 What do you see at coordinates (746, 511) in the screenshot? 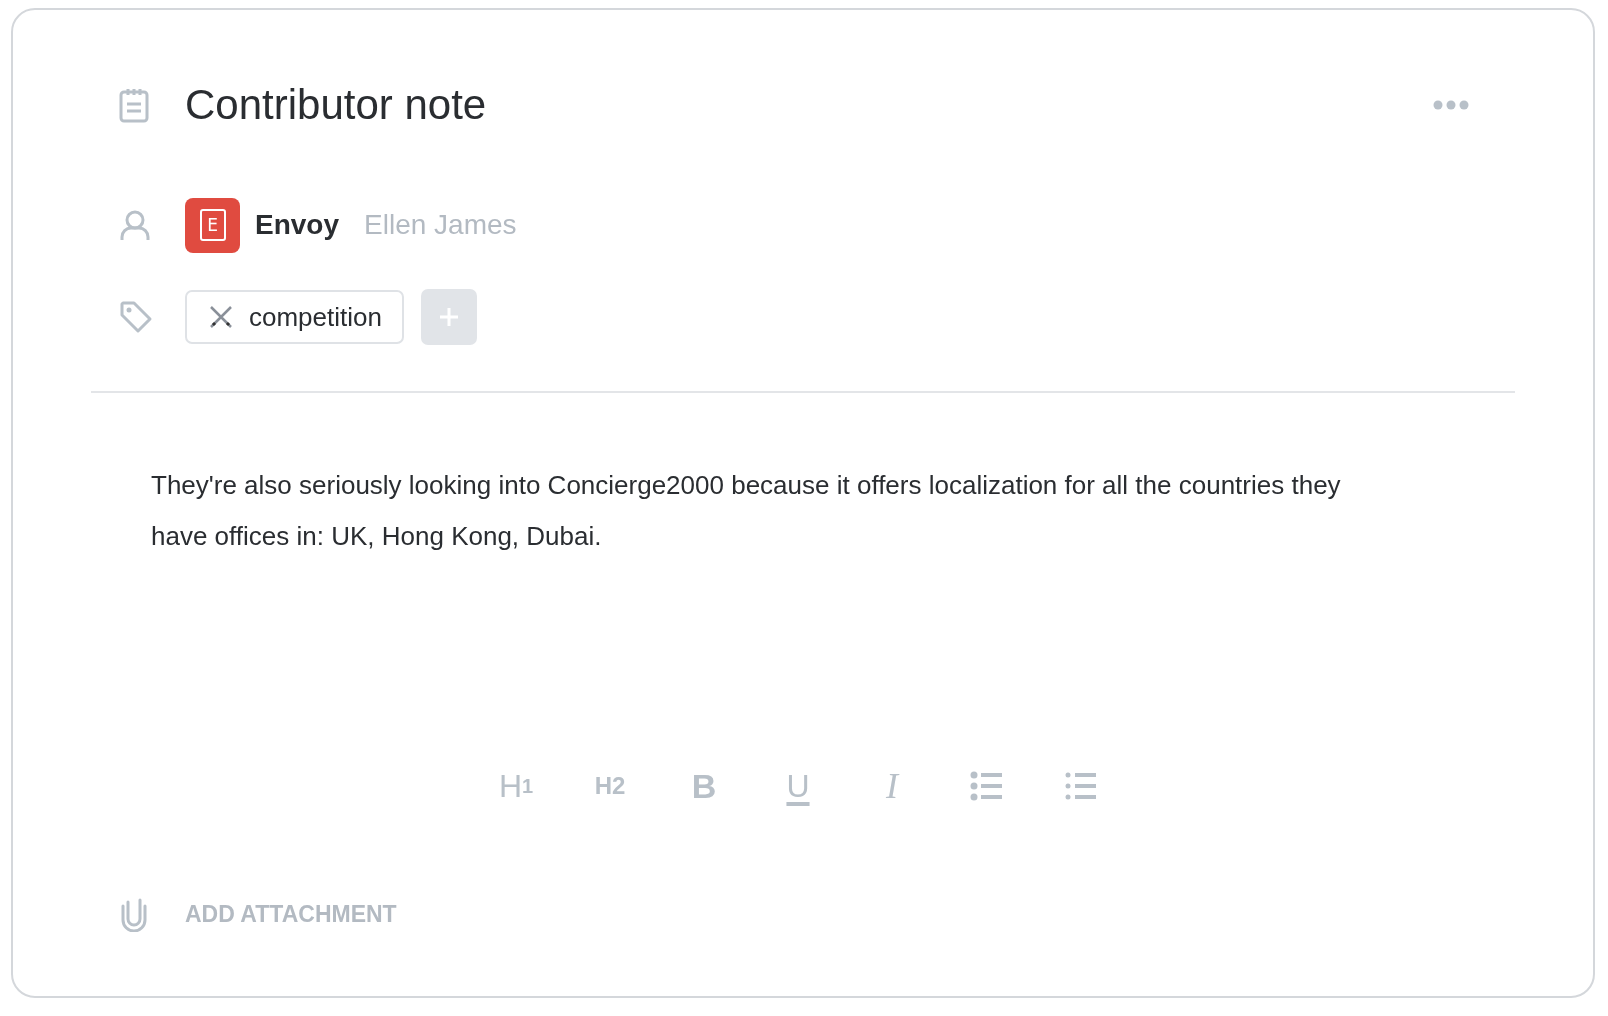
I see `note-text: They're also seriously looking into Concierge2000 because it offers localization for all the countries they have offices in: UK, Hong Kong, Dubai.` at bounding box center [746, 511].